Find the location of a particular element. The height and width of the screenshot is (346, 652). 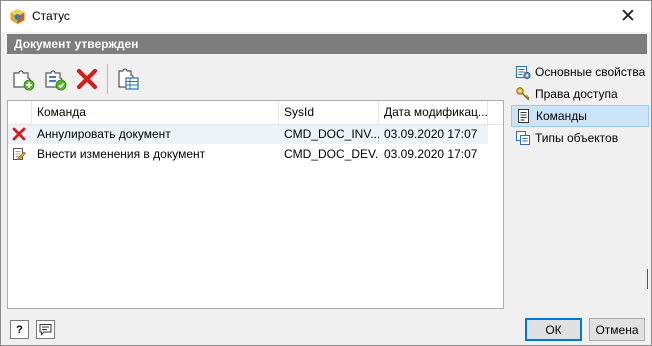

sidebar-item-access-rights: Права доступа is located at coordinates (580, 94).